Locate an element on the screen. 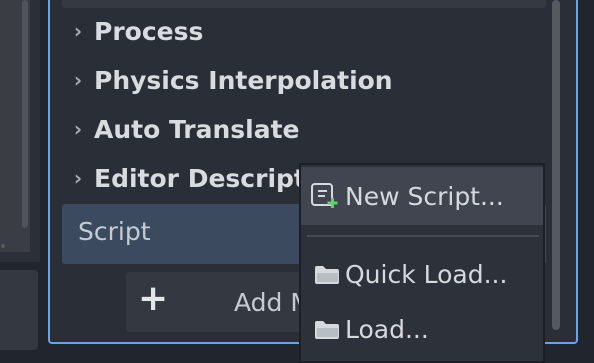 This screenshot has width=594, height=363. section-auto-translate: › Auto Translate is located at coordinates (304, 129).